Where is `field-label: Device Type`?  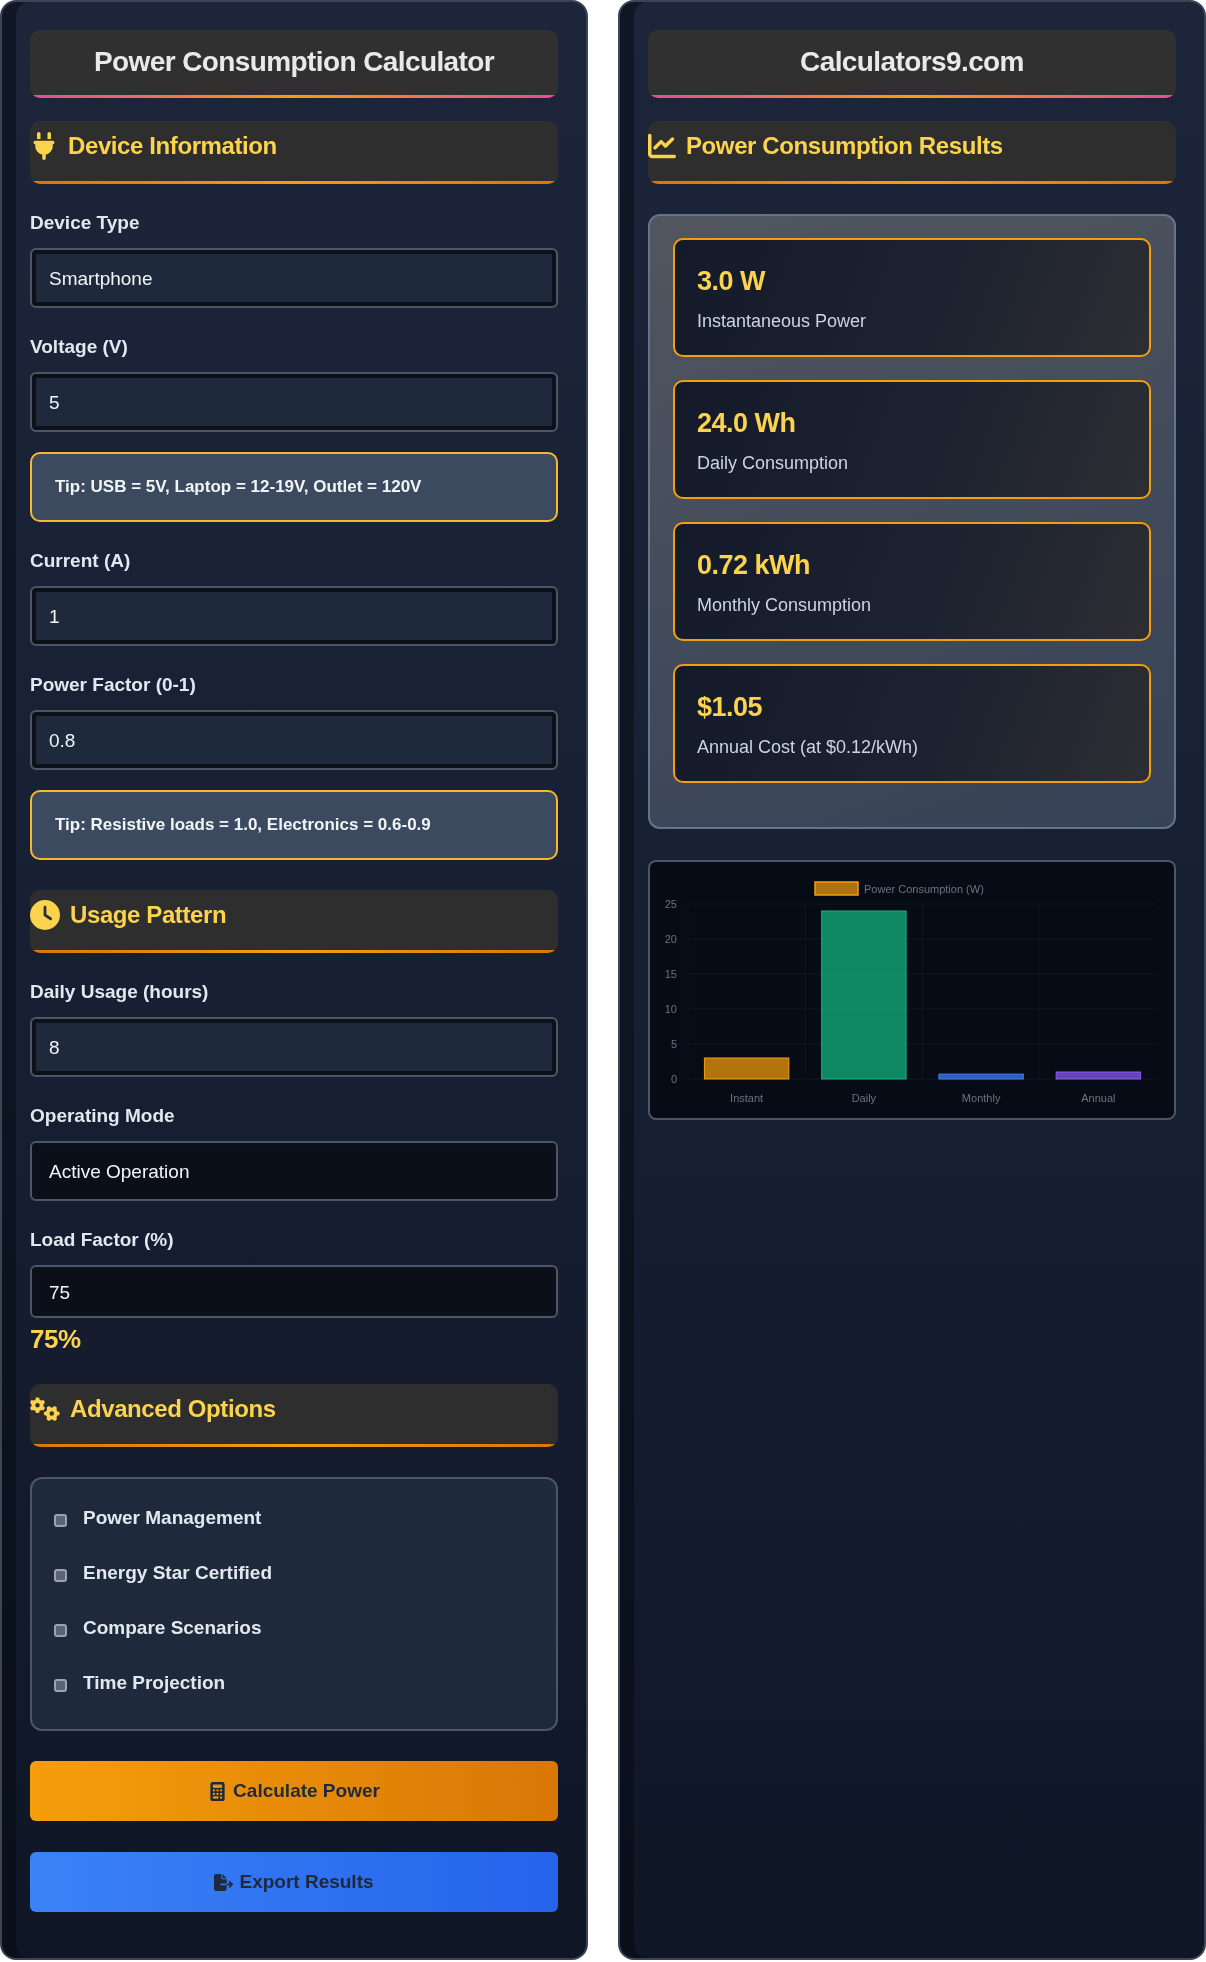 field-label: Device Type is located at coordinates (85, 223).